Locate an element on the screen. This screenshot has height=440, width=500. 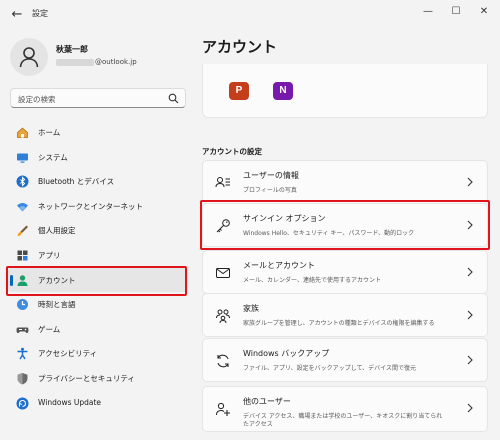
sidebar-item-label: 個人用設定 is located at coordinates (57, 231).